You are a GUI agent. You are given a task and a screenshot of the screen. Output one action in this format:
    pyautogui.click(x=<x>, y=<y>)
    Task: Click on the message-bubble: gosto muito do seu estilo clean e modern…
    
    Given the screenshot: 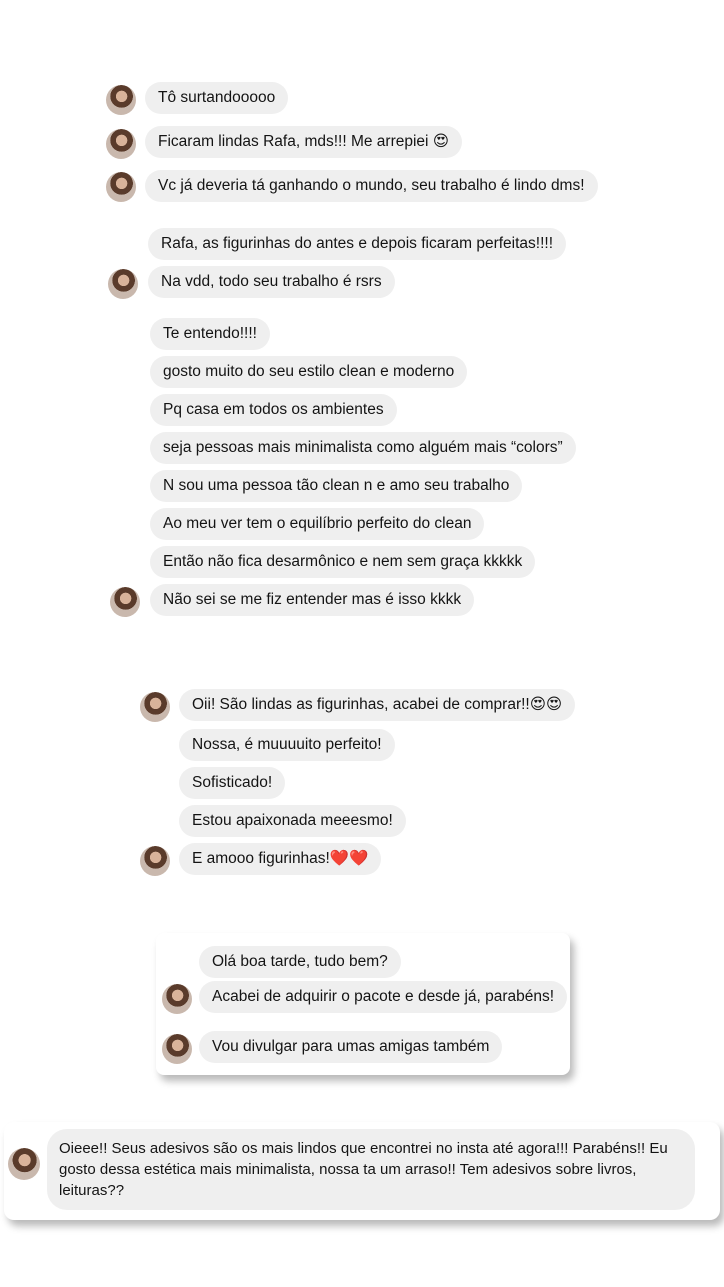 What is the action you would take?
    pyautogui.click(x=309, y=372)
    